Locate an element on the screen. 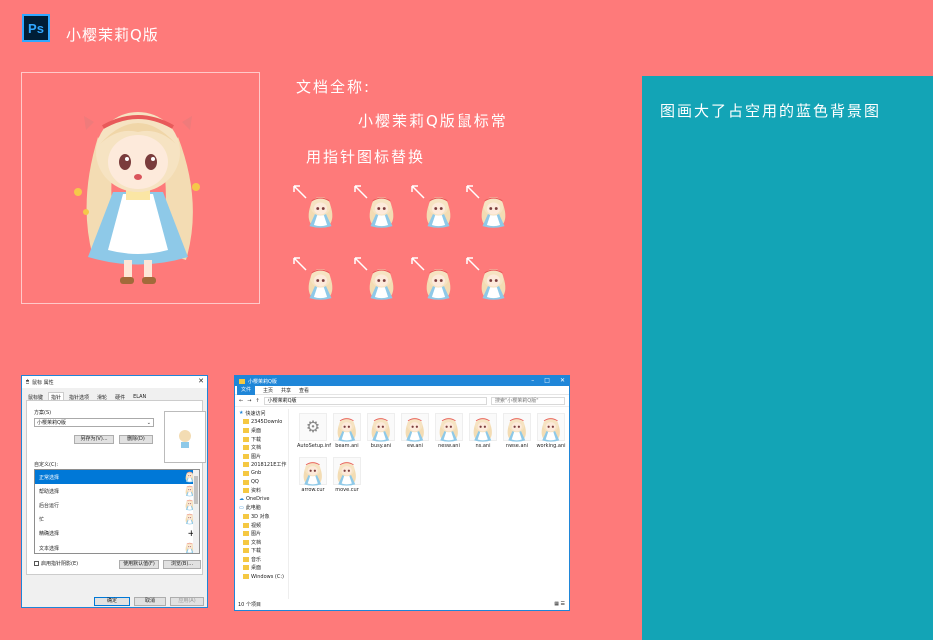  shadow-checkbox-row: 启用指针阴影(E) is located at coordinates (56, 563).